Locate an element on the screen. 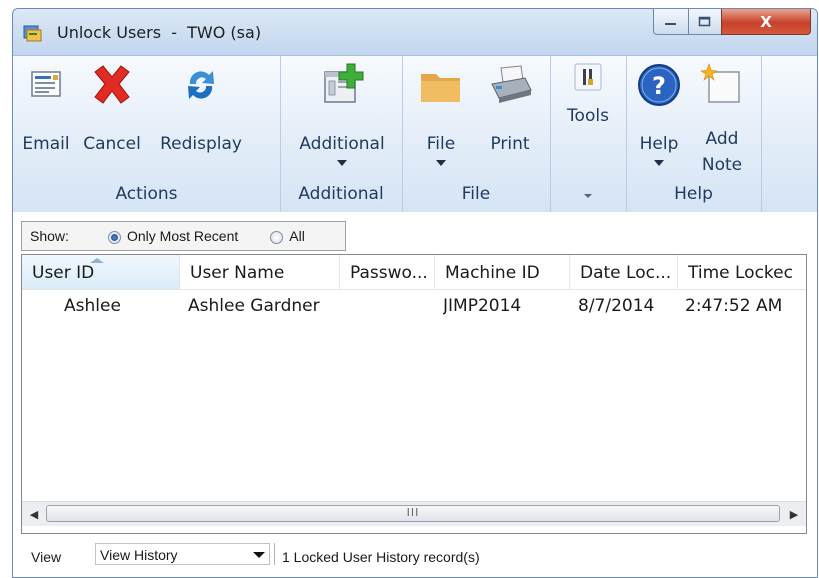  ribbon-group-help: ? Help Add Note Help is located at coordinates (694, 134).